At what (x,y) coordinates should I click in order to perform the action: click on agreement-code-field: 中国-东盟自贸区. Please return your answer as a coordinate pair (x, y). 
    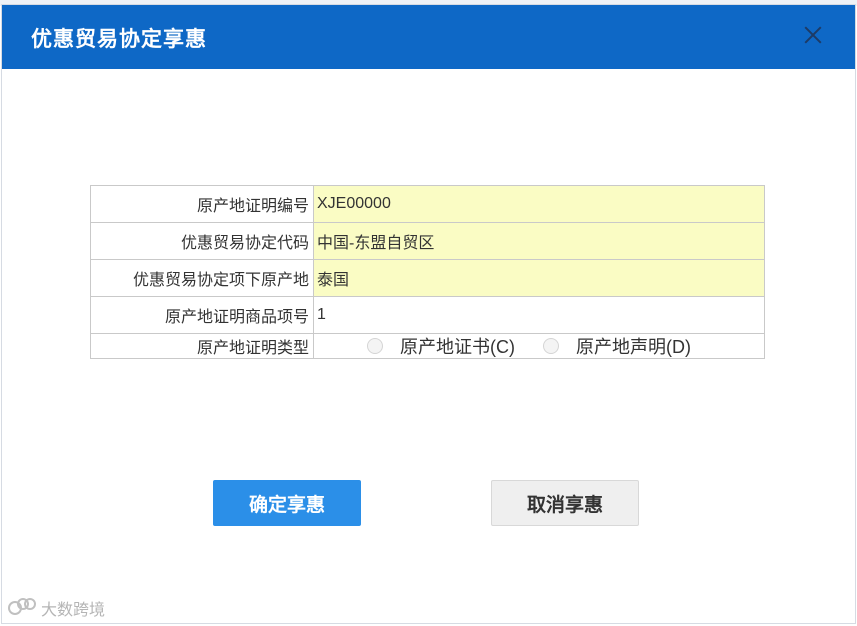
    Looking at the image, I should click on (539, 241).